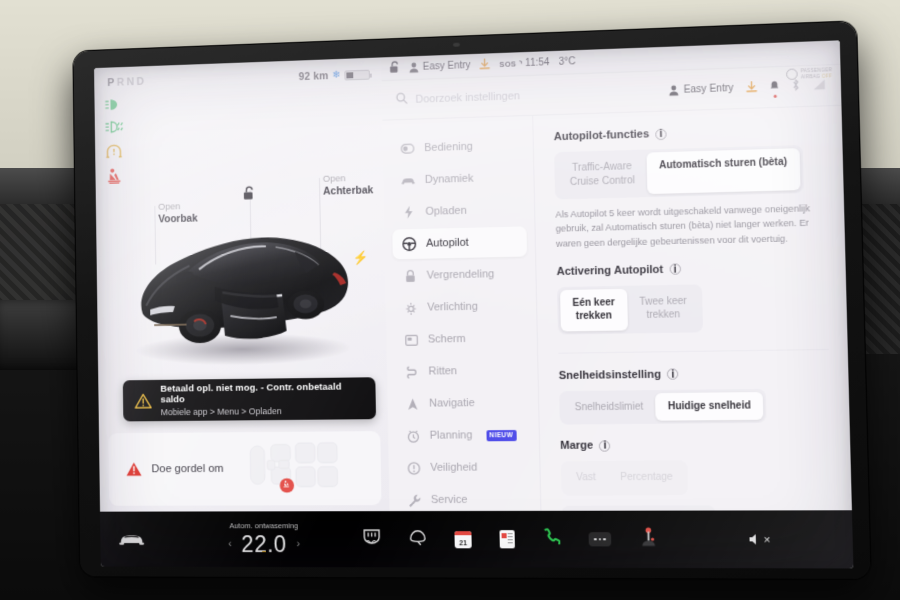 Image resolution: width=900 pixels, height=600 pixels. What do you see at coordinates (507, 64) in the screenshot?
I see `sos-button: SOS` at bounding box center [507, 64].